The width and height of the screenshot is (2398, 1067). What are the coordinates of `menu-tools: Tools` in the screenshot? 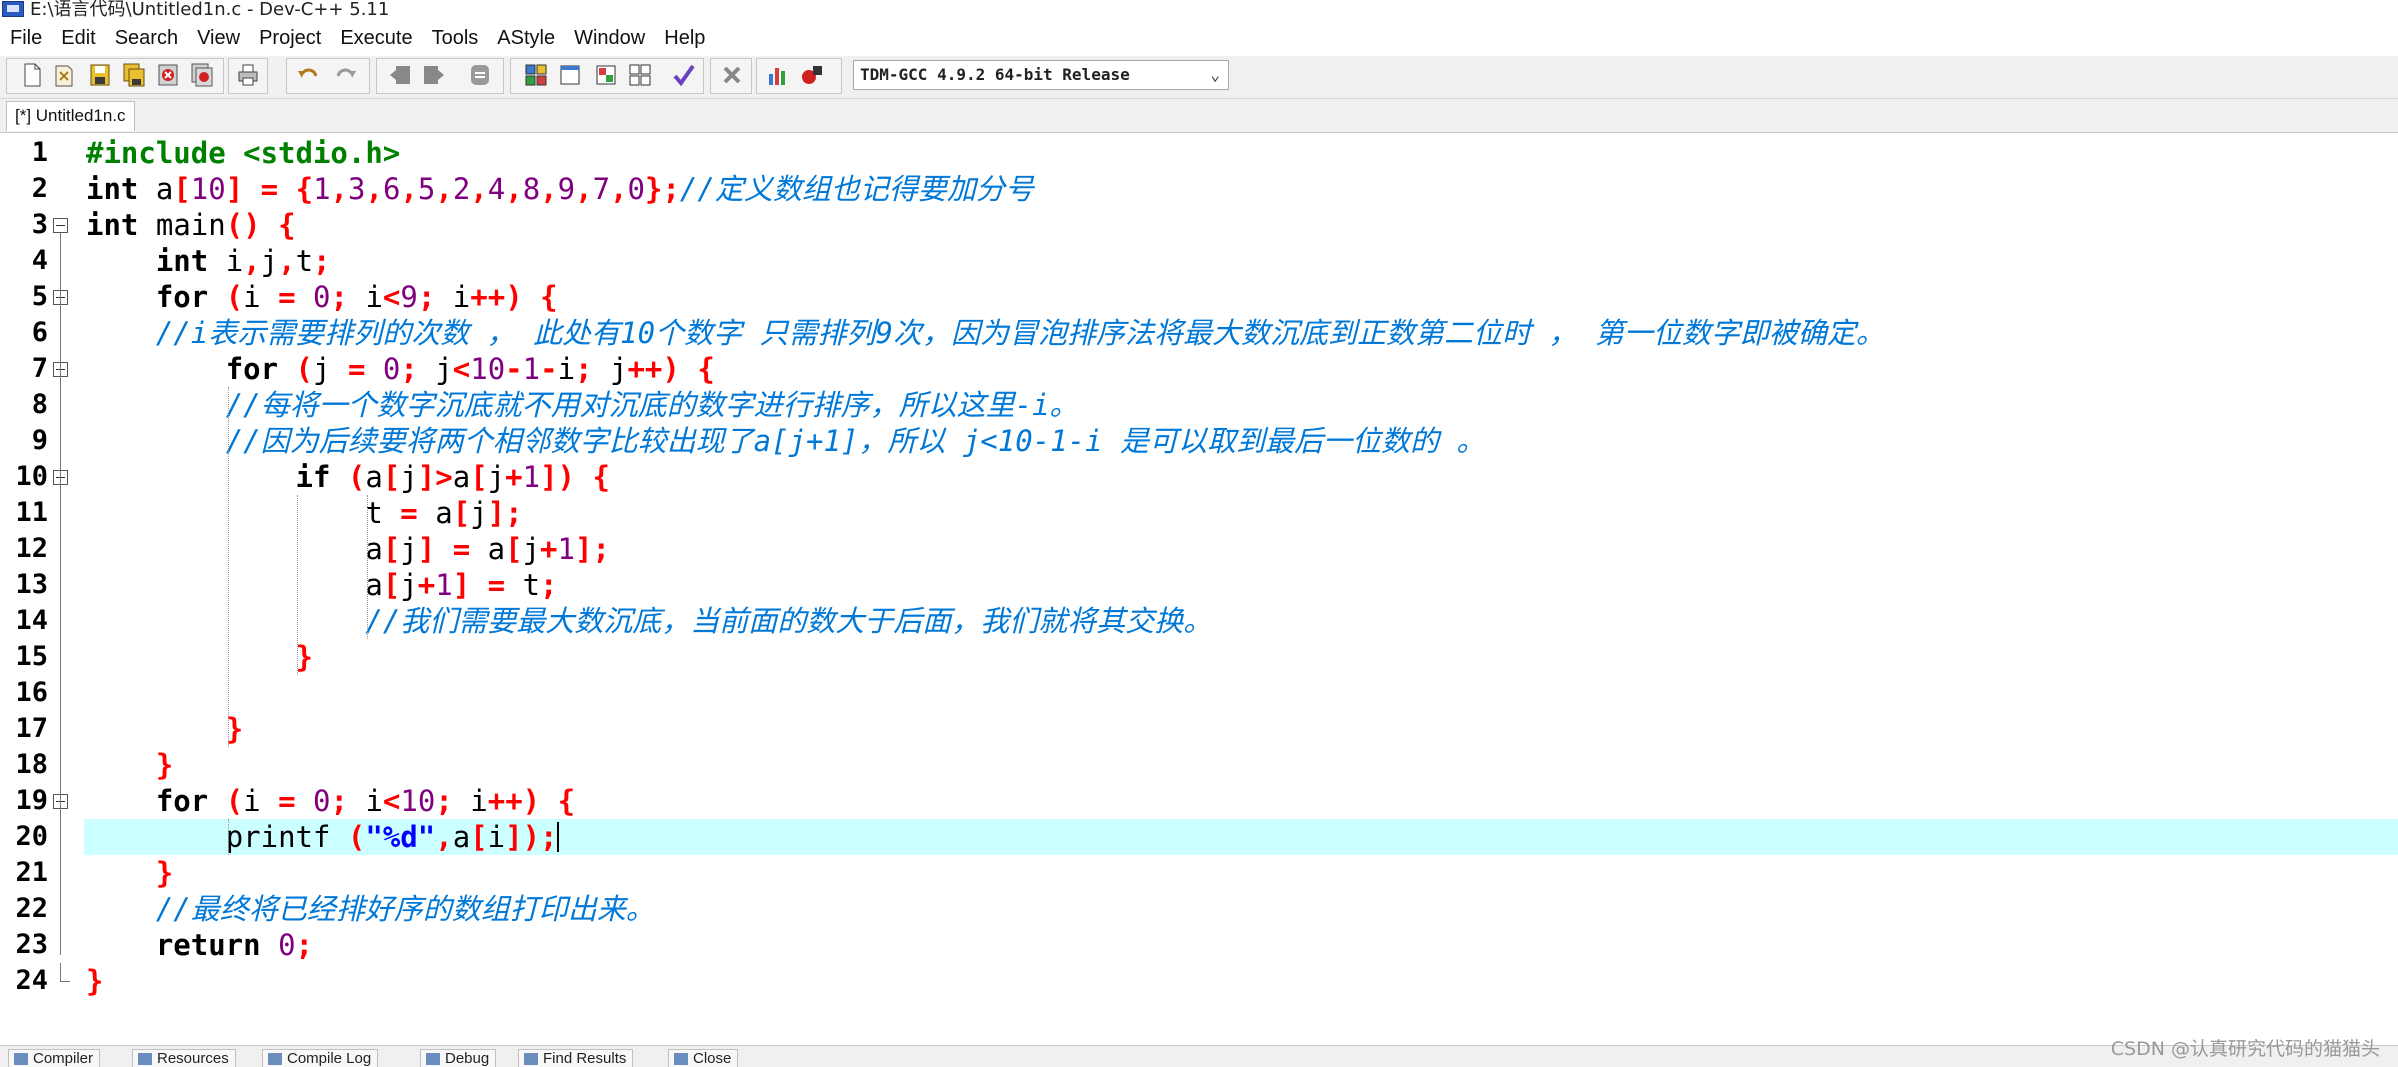 It's located at (455, 38).